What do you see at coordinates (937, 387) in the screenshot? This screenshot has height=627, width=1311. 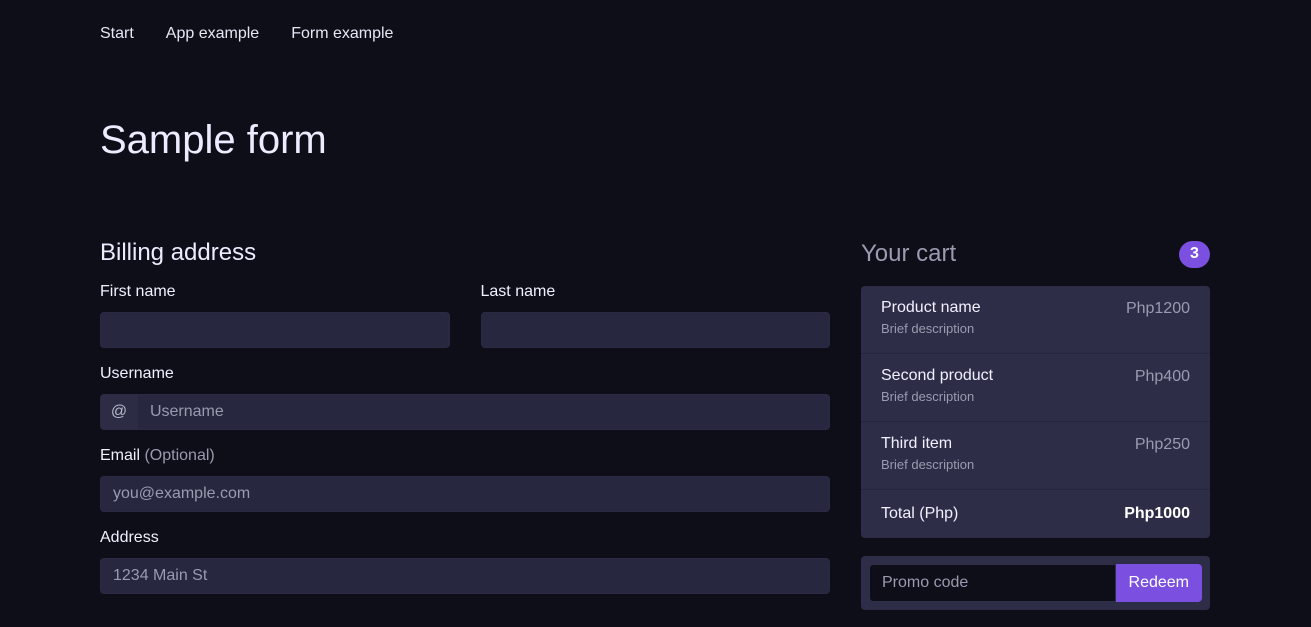 I see `cart-item-info: Second product Brief description` at bounding box center [937, 387].